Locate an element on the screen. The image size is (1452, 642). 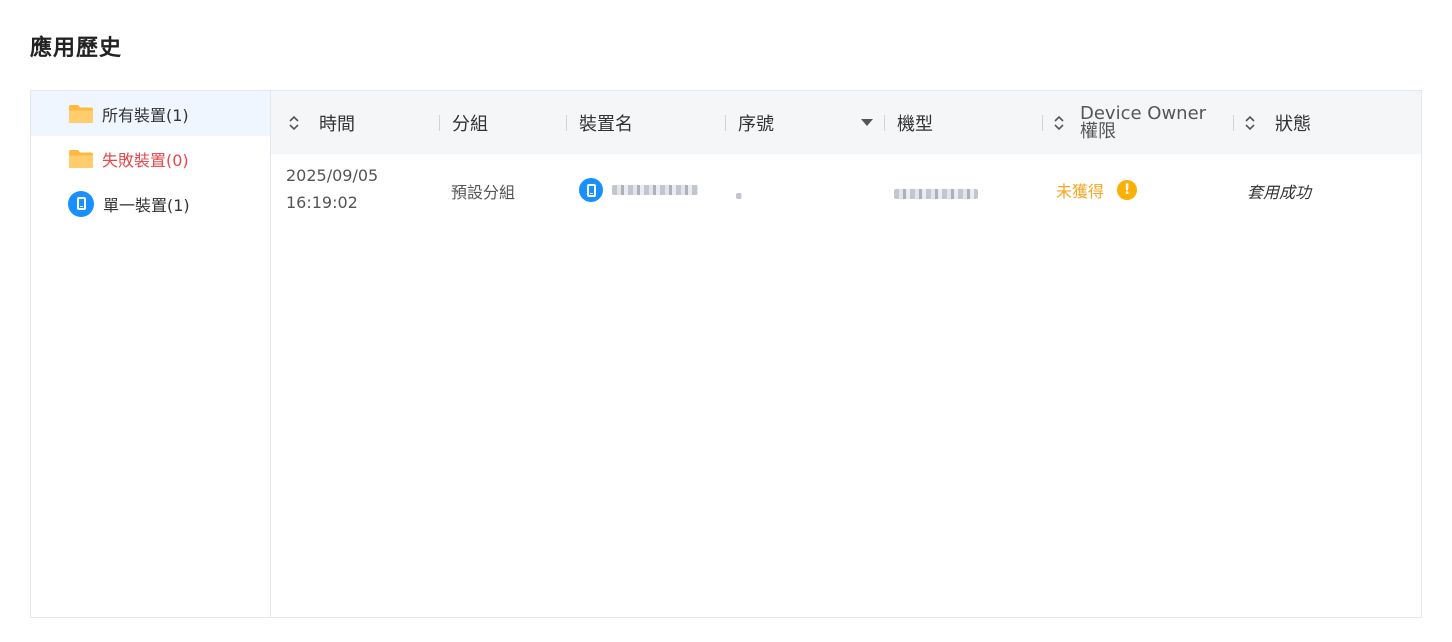
column-model: 機型 is located at coordinates (908, 122).